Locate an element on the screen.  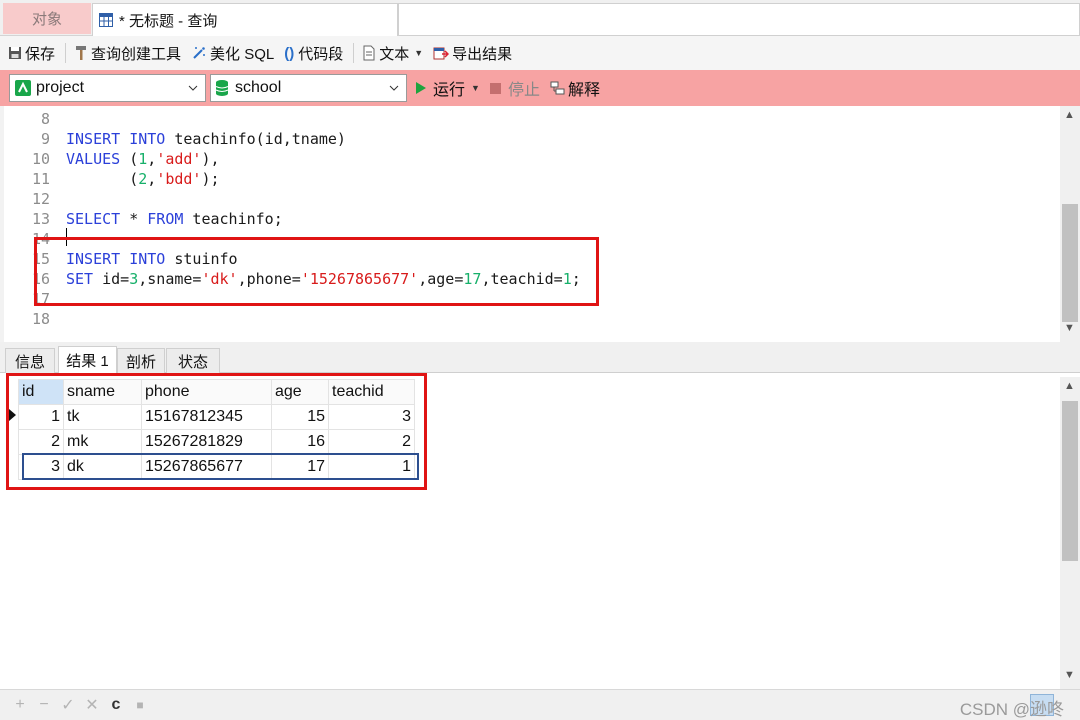
watermark-text: CSDN @逊咚 is located at coordinates (1011, 709).